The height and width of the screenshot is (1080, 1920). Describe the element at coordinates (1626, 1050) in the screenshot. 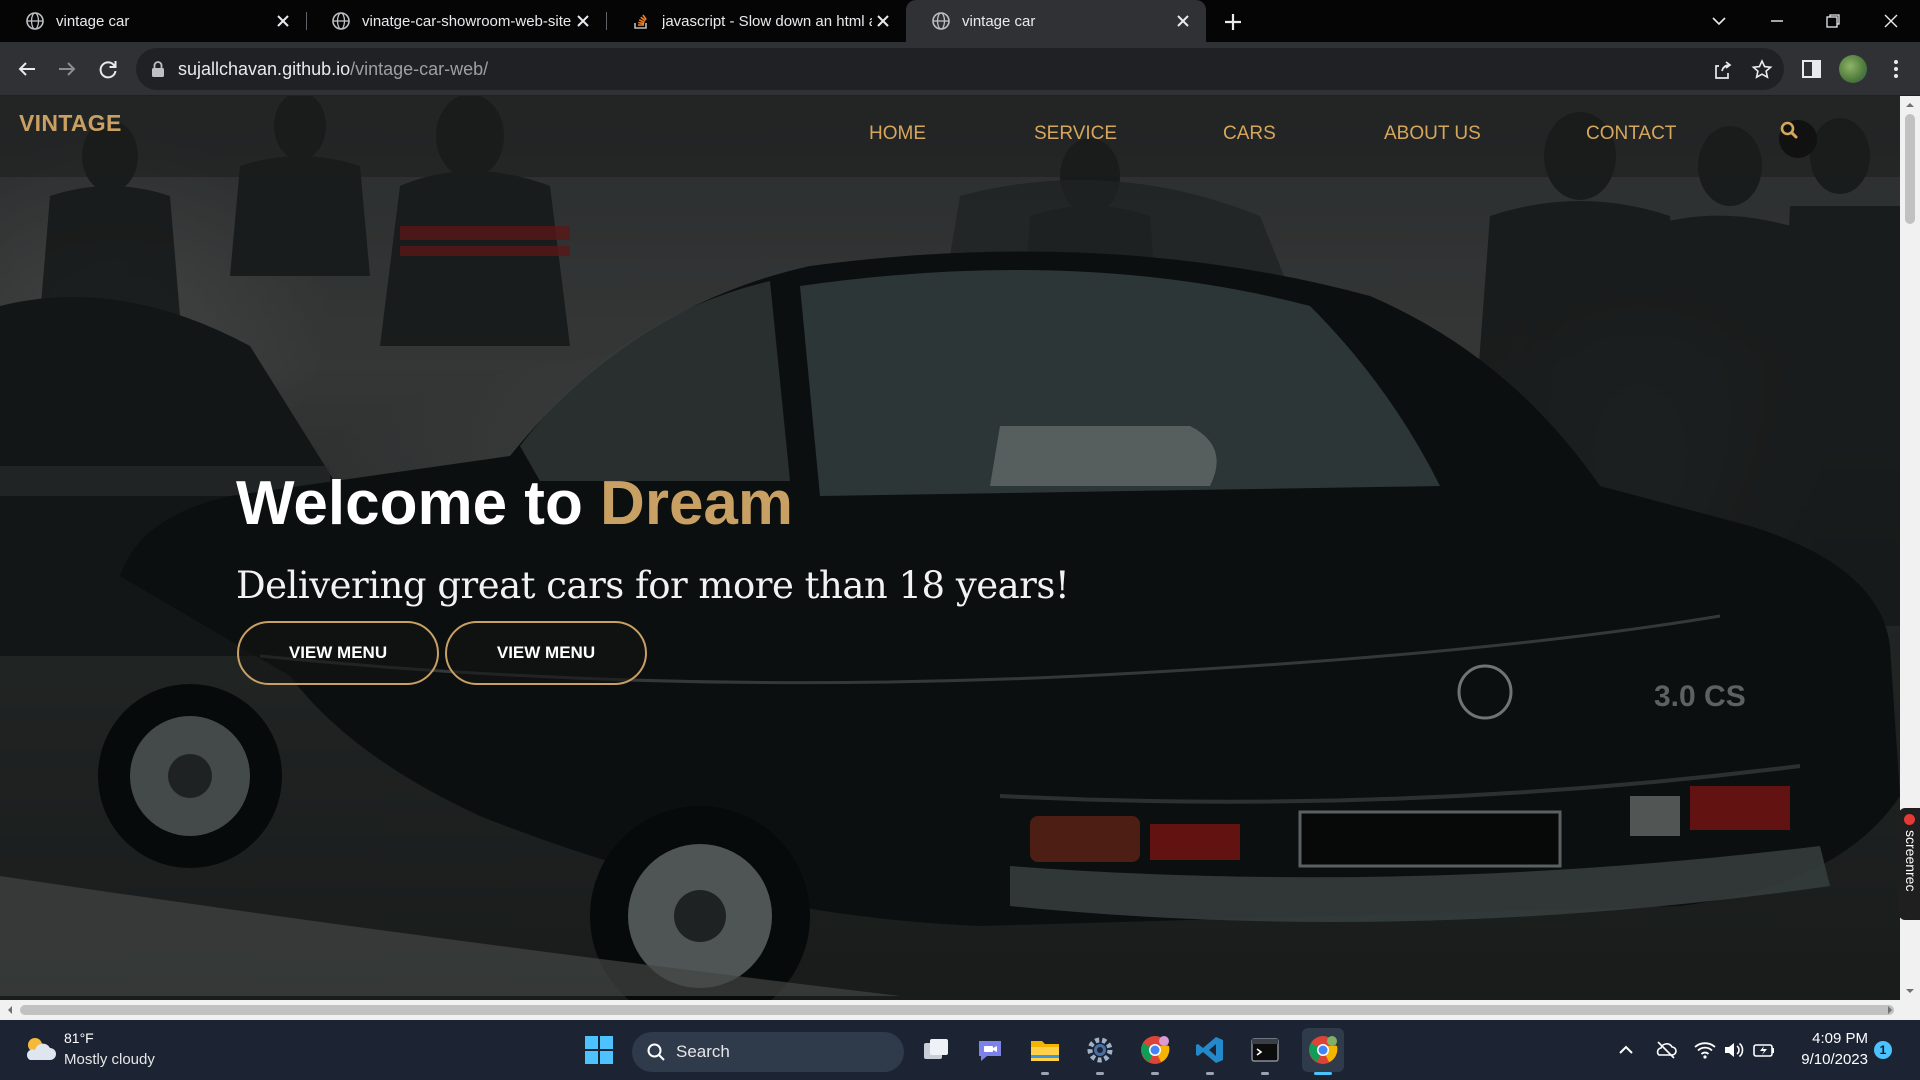

I see `chevron-up-icon` at that location.